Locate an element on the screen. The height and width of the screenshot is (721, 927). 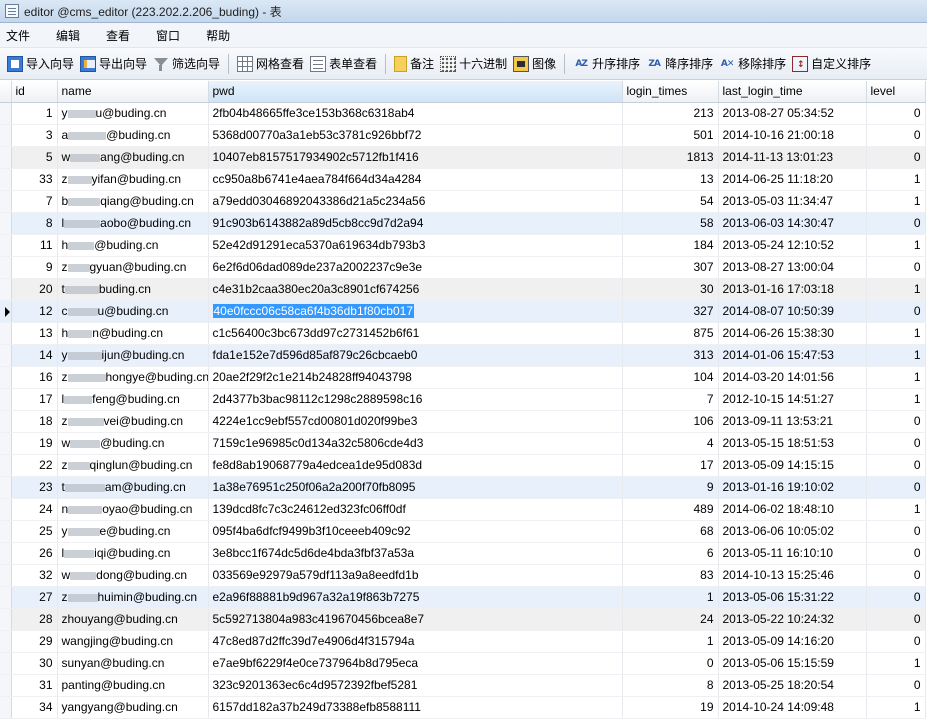
cell-id: 30 is located at coordinates (34, 663).